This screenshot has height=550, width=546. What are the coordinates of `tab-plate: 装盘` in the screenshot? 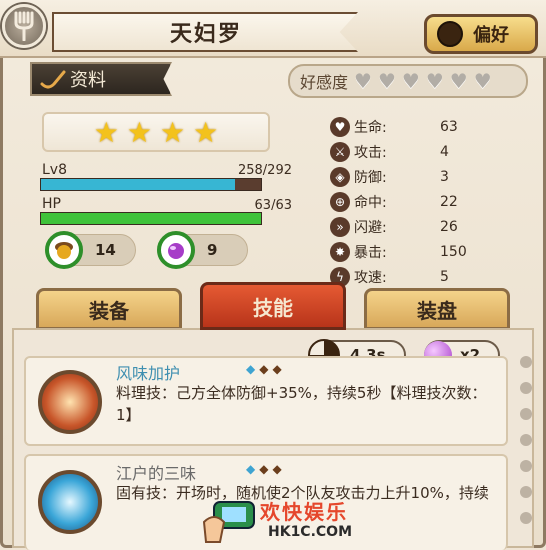 It's located at (437, 309).